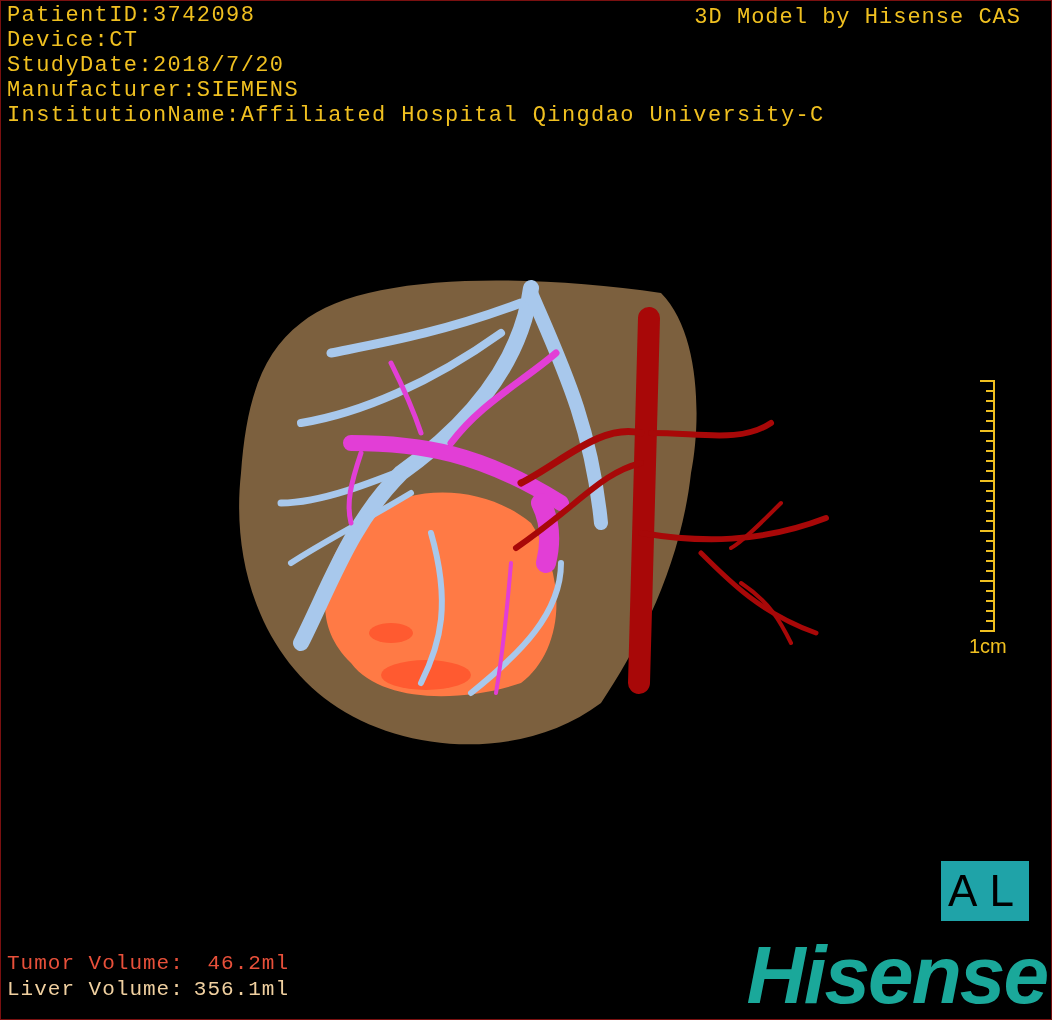  Describe the element at coordinates (146, 65) in the screenshot. I see `study-info-text: StudyDate:2018/7/20` at that location.